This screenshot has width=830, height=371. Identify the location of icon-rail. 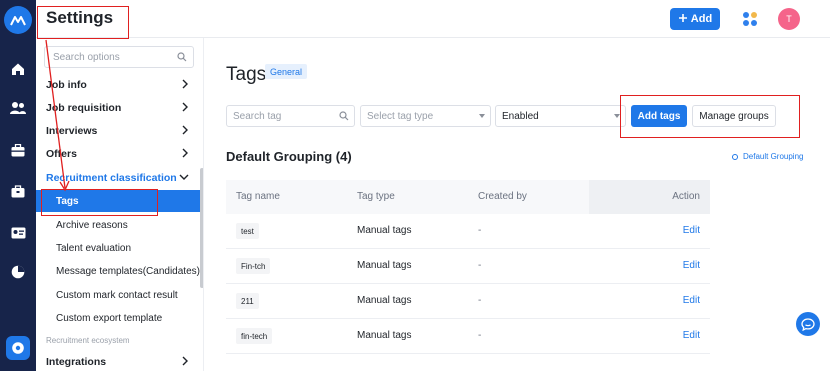
(18, 185).